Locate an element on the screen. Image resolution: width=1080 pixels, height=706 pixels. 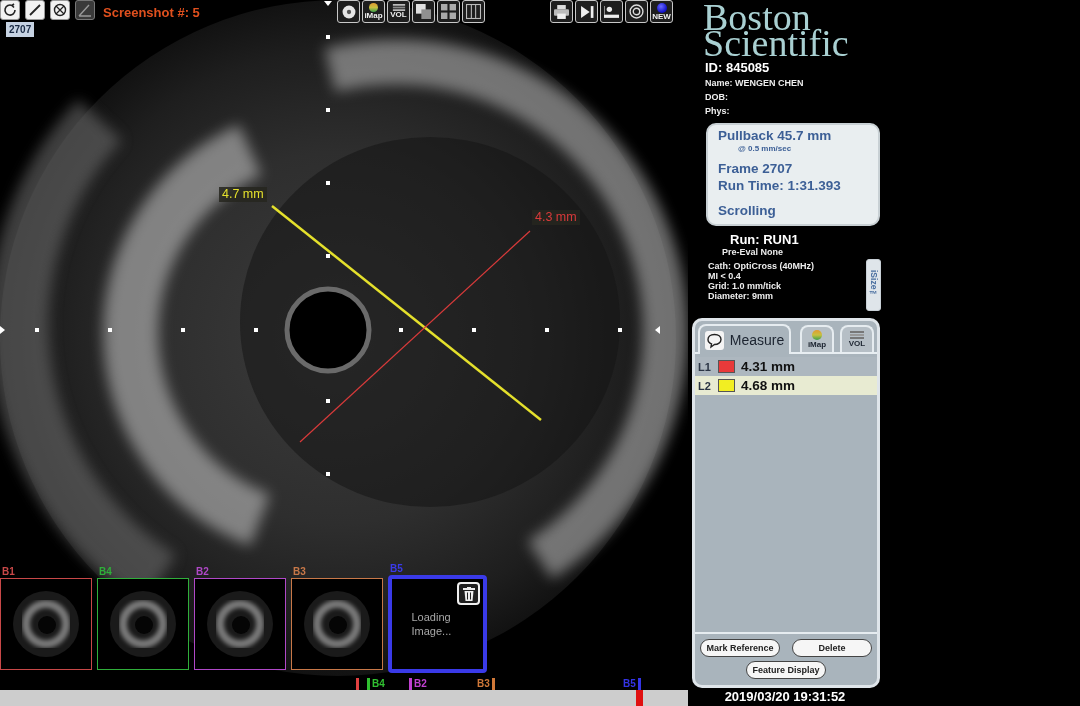
measurement-value: 4.68 mm is located at coordinates (768, 385).